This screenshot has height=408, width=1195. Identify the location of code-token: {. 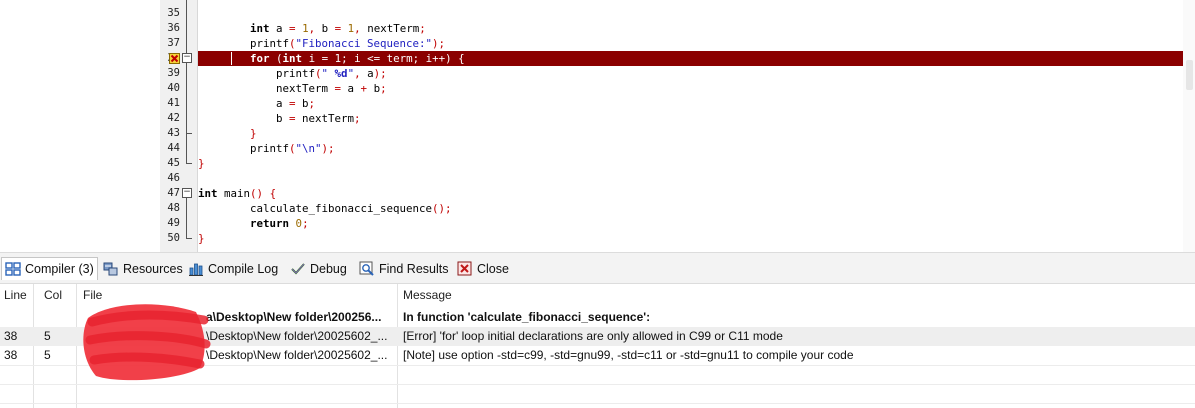
(273, 193).